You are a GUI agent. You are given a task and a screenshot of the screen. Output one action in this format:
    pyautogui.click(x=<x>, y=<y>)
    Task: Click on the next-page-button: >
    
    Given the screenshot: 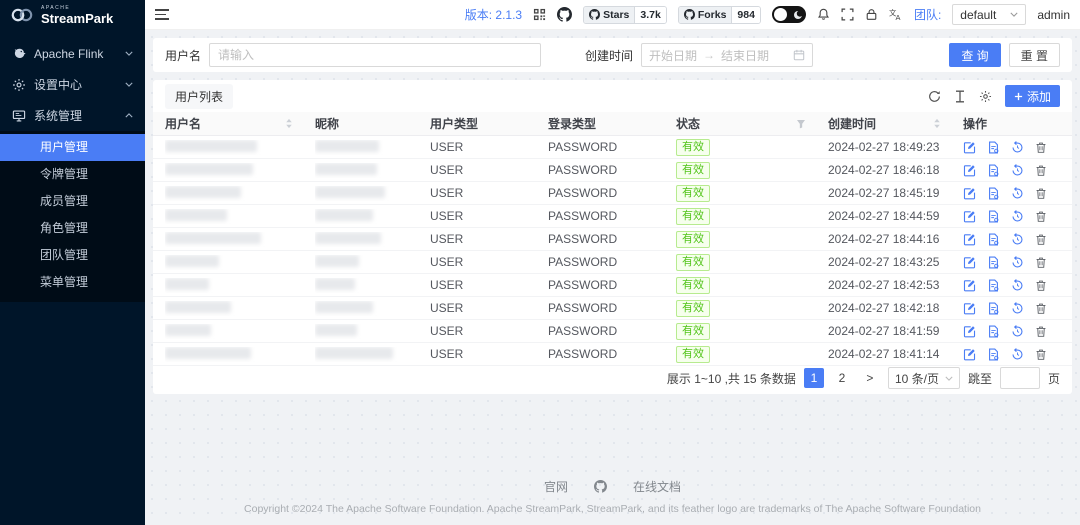 What is the action you would take?
    pyautogui.click(x=870, y=378)
    